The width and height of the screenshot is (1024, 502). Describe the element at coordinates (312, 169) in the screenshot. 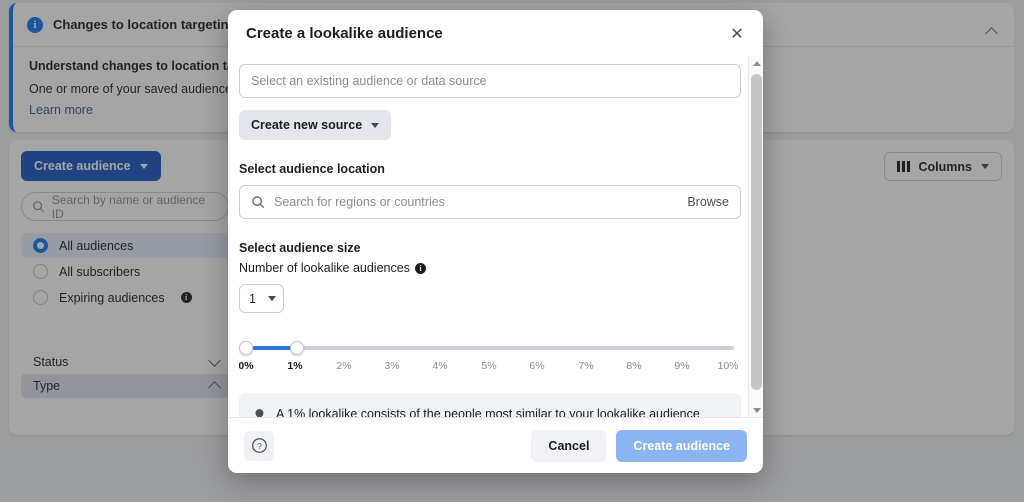

I see `location-section-label: Select audience location` at that location.